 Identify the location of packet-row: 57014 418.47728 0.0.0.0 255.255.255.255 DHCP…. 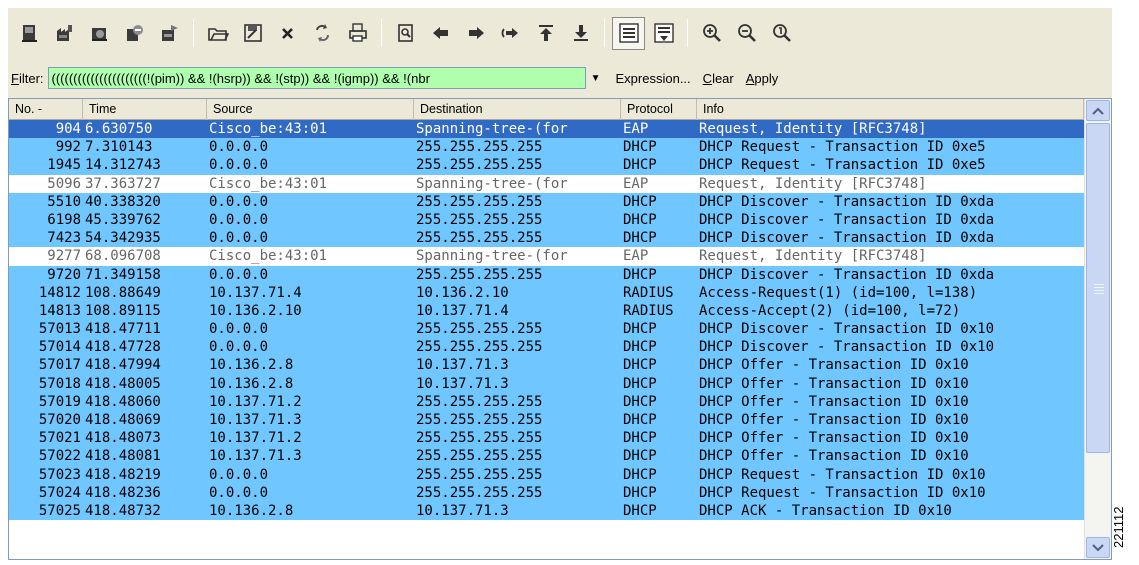
(546, 347).